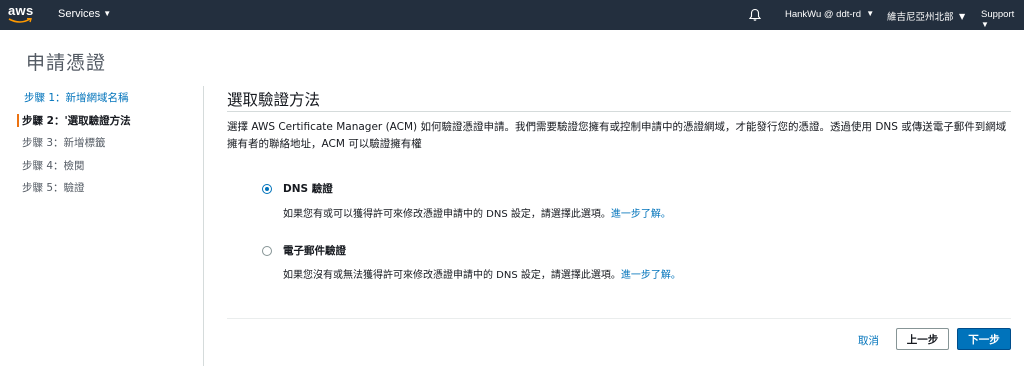  Describe the element at coordinates (922, 339) in the screenshot. I see `previous-button: 上一步` at that location.